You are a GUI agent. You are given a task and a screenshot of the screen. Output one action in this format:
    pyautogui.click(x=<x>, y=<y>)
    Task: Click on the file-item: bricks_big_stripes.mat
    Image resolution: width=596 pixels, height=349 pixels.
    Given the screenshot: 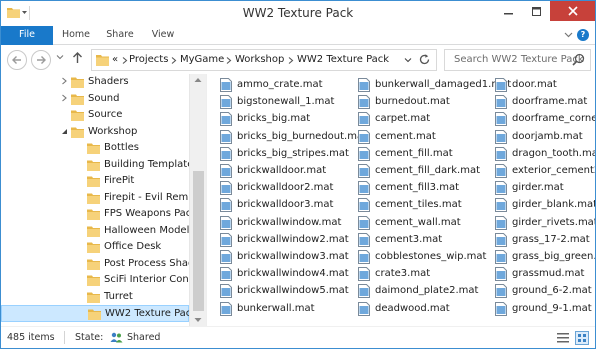 What is the action you would take?
    pyautogui.click(x=286, y=154)
    